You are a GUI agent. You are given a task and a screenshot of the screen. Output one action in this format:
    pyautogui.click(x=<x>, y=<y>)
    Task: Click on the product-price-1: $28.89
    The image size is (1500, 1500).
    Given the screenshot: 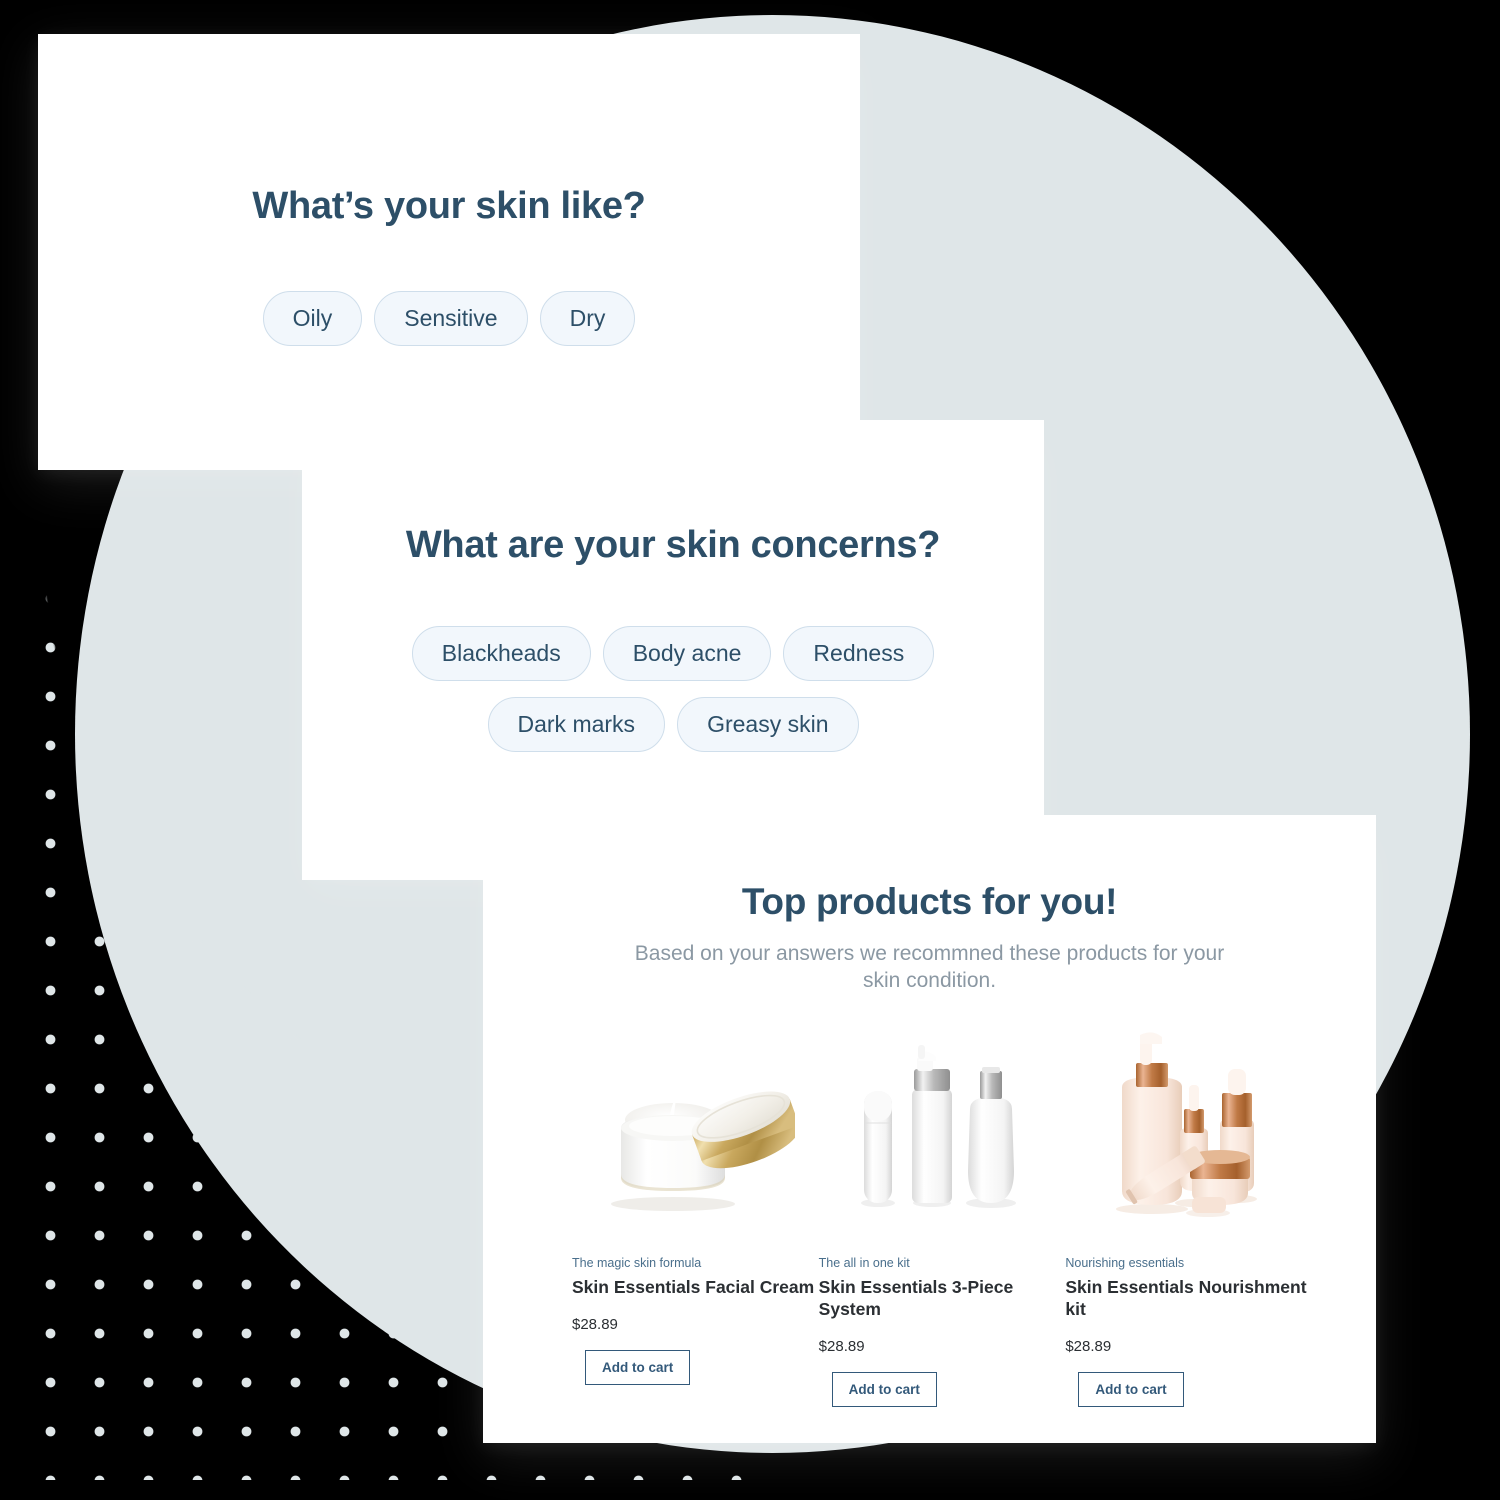 What is the action you would take?
    pyautogui.click(x=595, y=1324)
    